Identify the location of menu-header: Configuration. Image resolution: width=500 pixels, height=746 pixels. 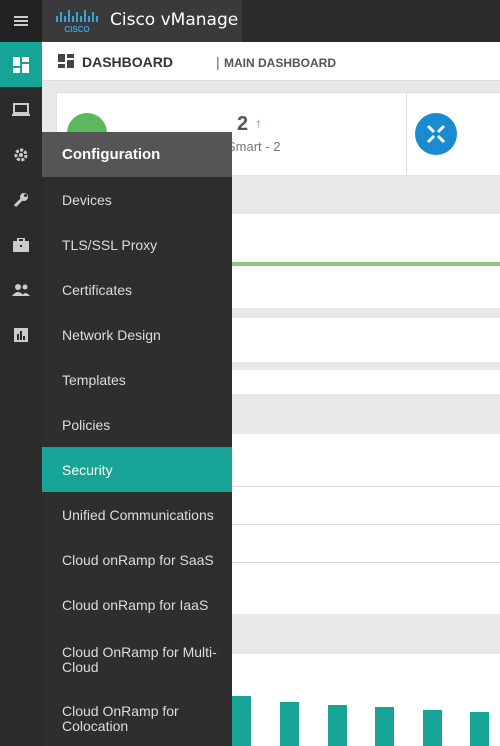
(137, 154).